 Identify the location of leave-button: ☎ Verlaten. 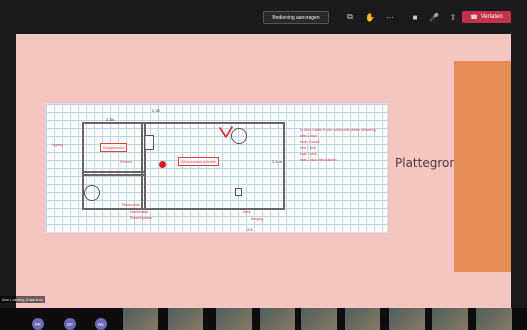
(486, 17).